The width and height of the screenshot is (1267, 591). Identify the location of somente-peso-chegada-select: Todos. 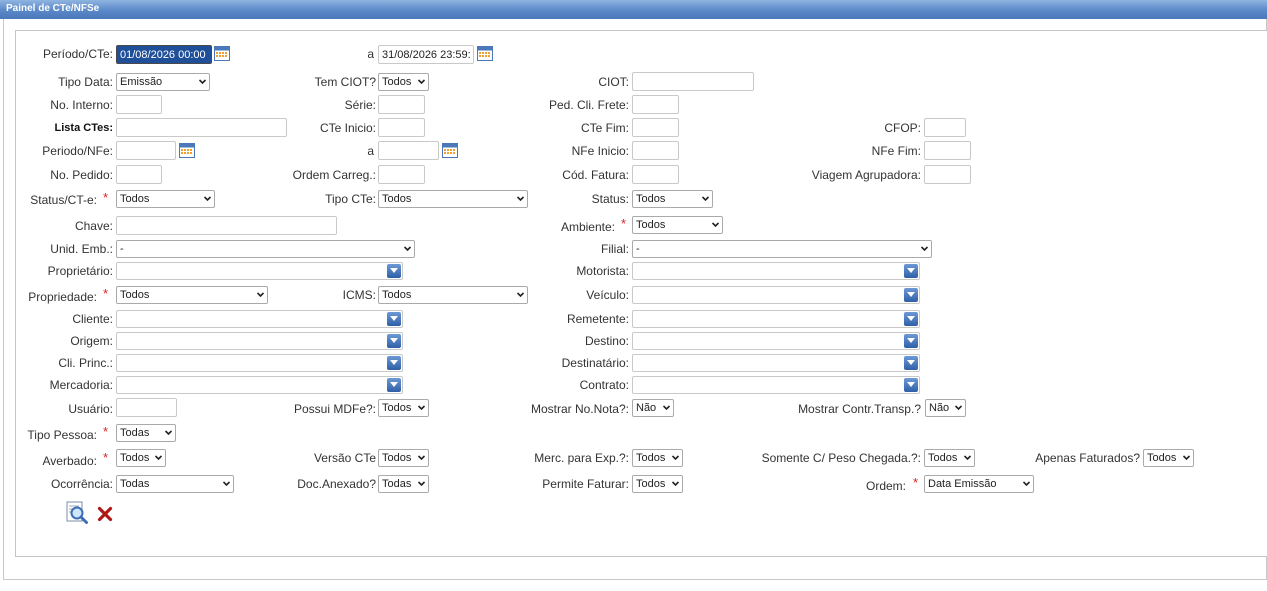
(949, 458).